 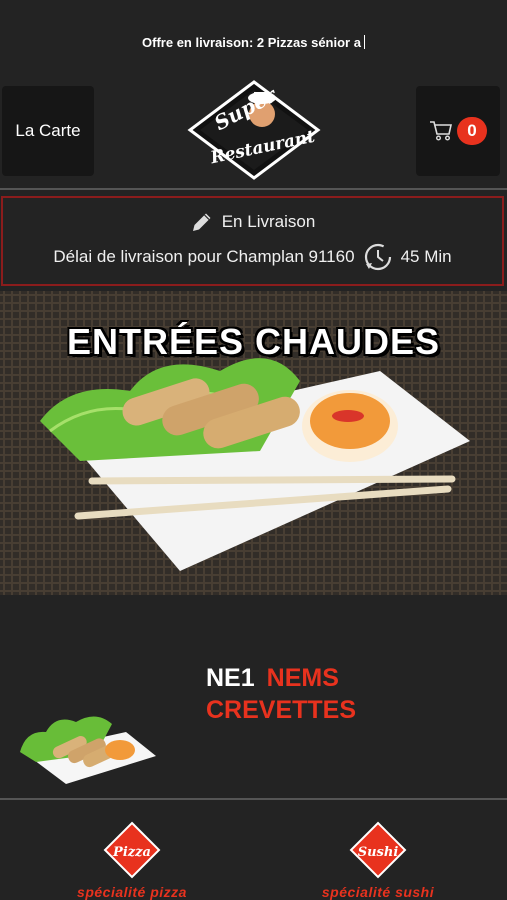 What do you see at coordinates (472, 131) in the screenshot?
I see `cart-count-badge: 0` at bounding box center [472, 131].